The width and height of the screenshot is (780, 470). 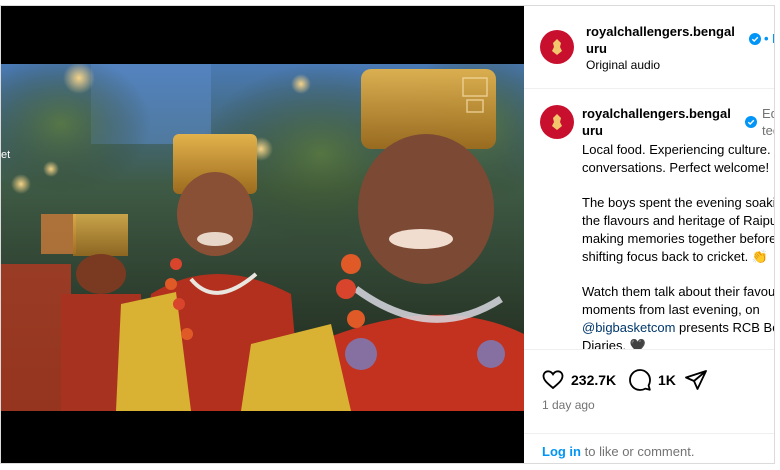 I want to click on follow-button: • F, so click(x=769, y=38).